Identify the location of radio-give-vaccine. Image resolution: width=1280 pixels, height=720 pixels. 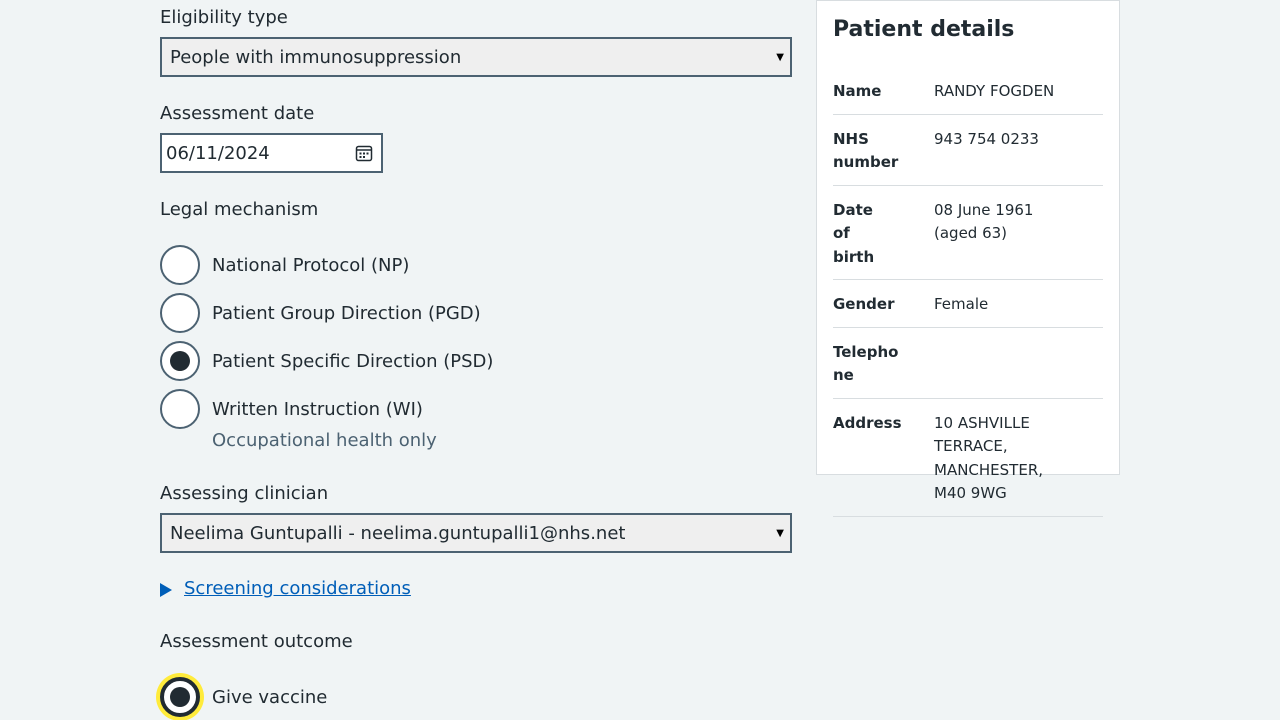
(180, 697).